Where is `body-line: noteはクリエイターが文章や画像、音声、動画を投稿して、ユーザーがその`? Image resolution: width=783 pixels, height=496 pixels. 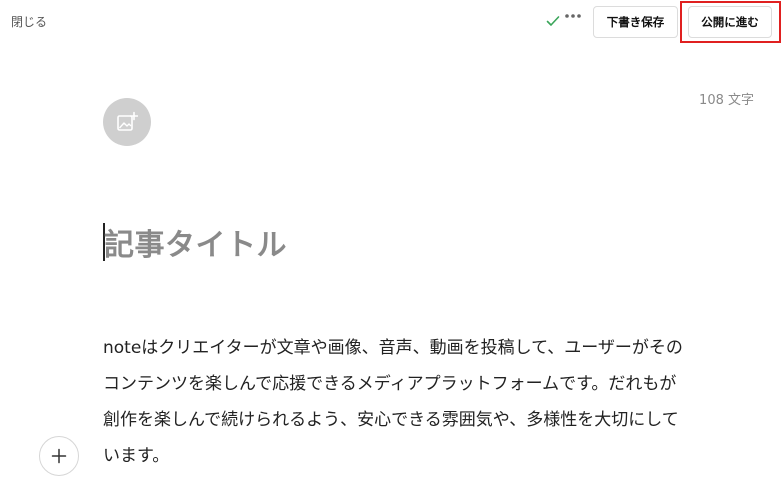 body-line: noteはクリエイターが文章や画像、音声、動画を投稿して、ユーザーがその is located at coordinates (393, 348).